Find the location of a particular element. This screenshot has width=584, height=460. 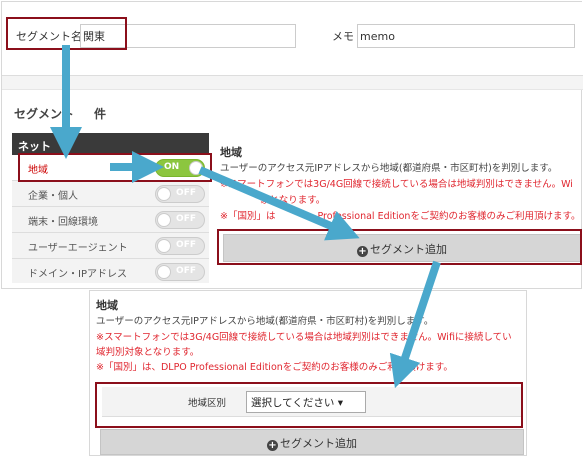

arrow-down-left-icon is located at coordinates (415, 324).